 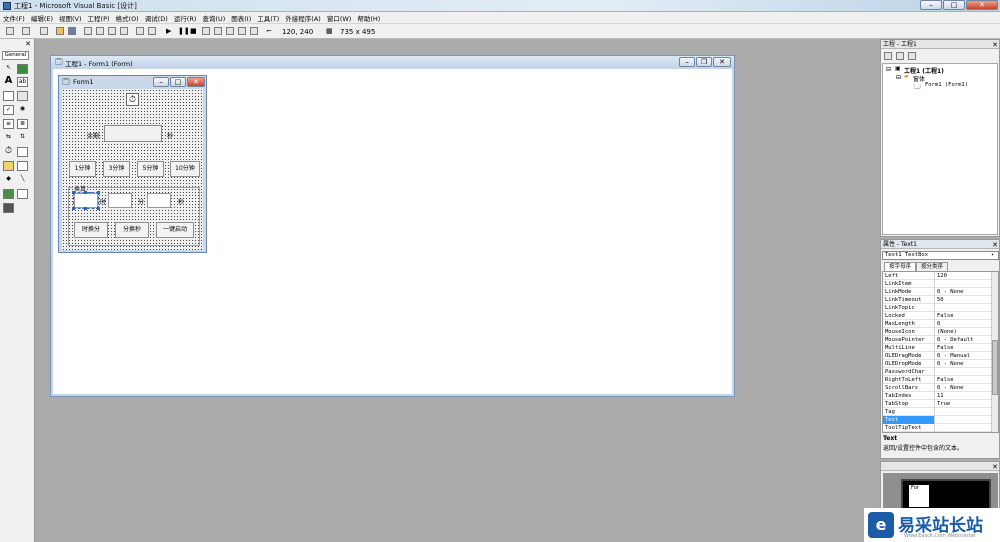 What do you see at coordinates (900, 266) in the screenshot?
I see `tab-alphabetic: 按字母序` at bounding box center [900, 266].